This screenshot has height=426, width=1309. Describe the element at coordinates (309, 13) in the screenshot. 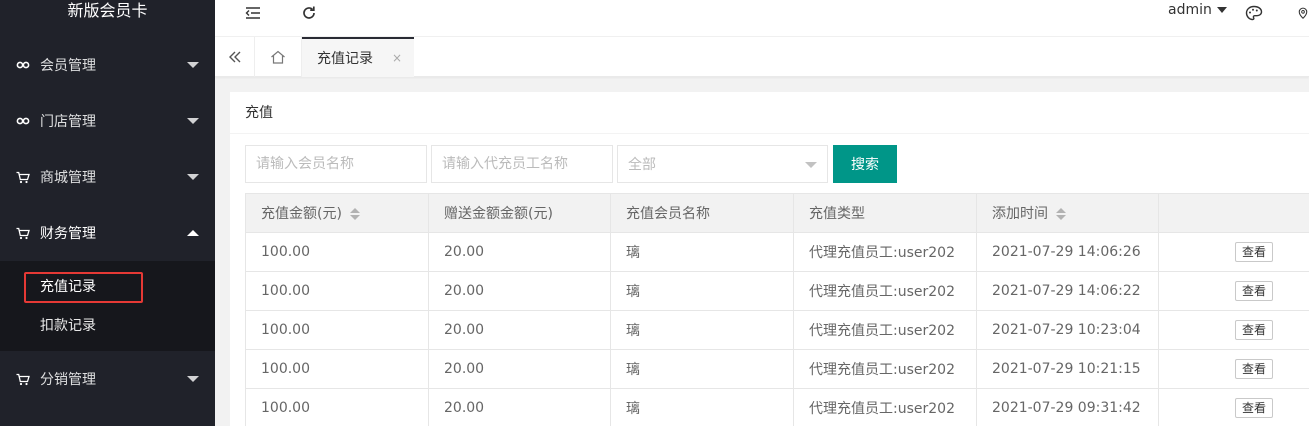

I see `refresh-icon` at that location.